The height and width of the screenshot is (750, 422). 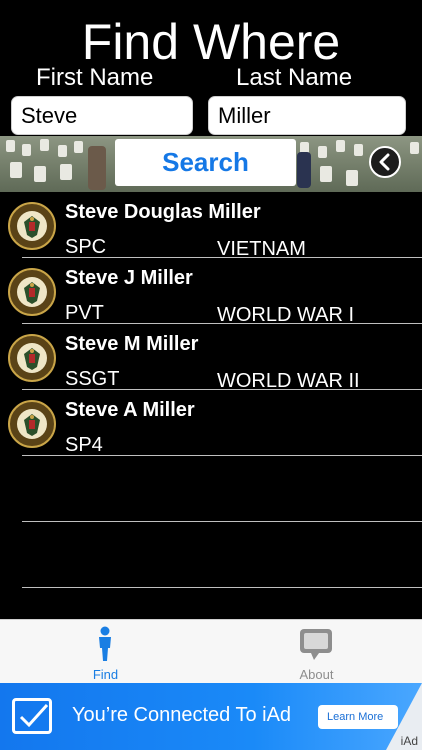 I want to click on list-item: Steve J Miller PVT WORLD WAR I, so click(x=211, y=292).